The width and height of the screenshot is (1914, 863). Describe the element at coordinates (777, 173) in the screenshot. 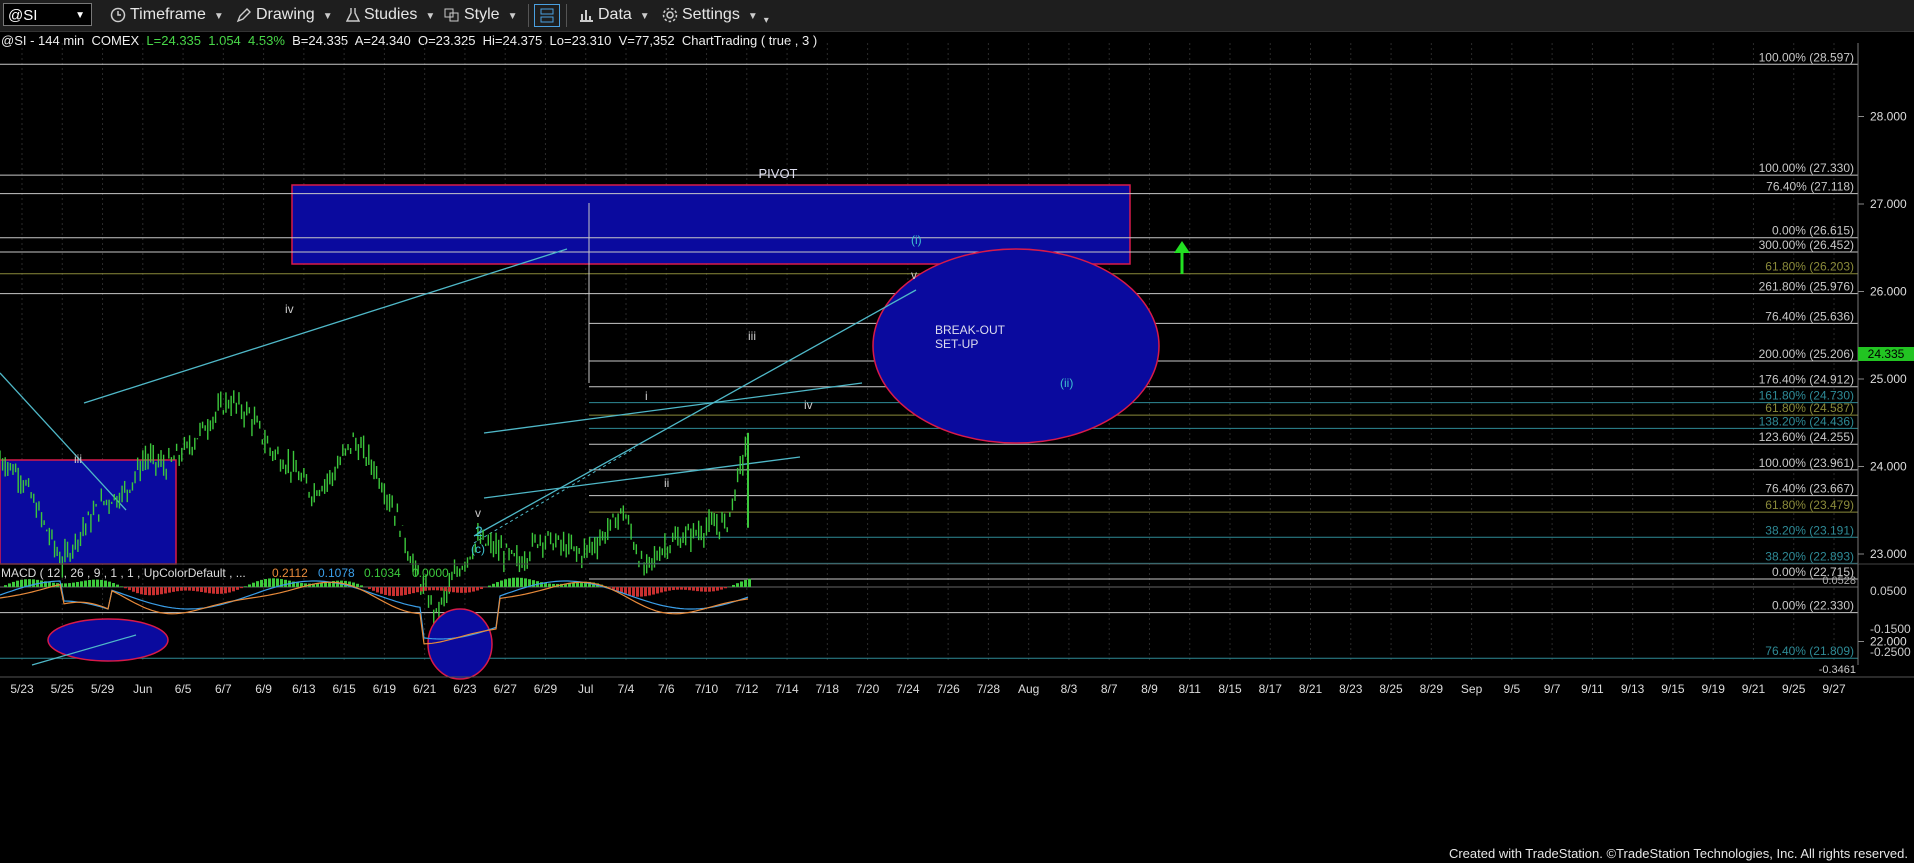

I see `pivot-label: PIVOT` at that location.